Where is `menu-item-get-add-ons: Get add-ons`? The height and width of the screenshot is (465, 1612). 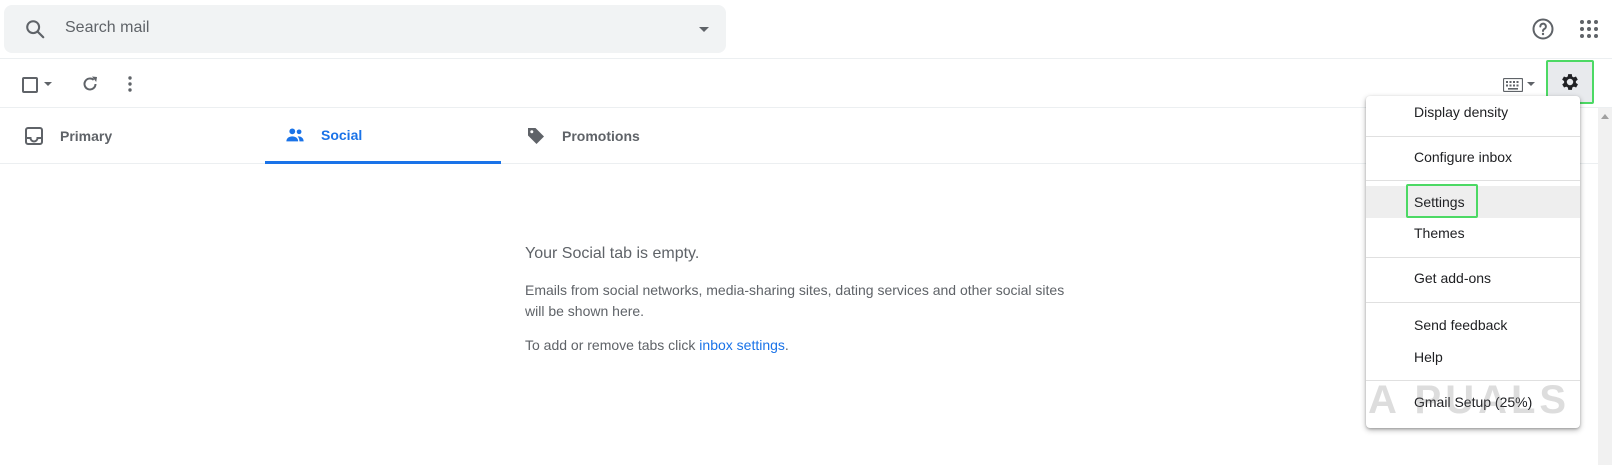 menu-item-get-add-ons: Get add-ons is located at coordinates (1473, 278).